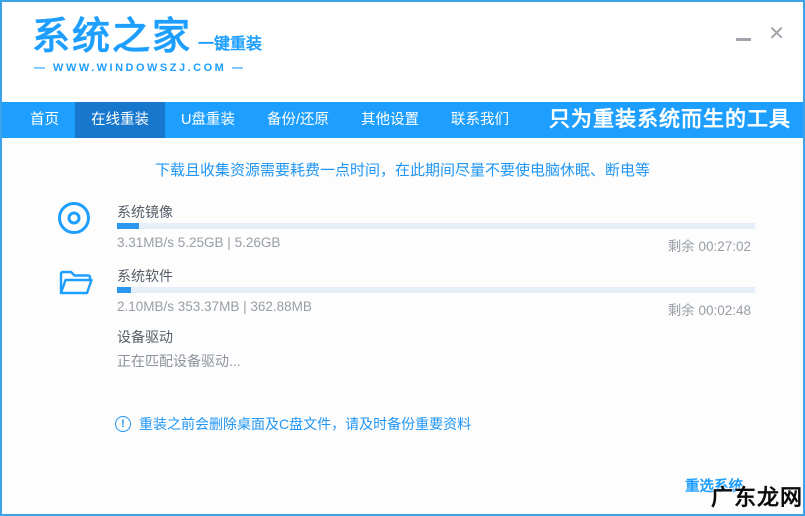 This screenshot has width=805, height=516. What do you see at coordinates (756, 498) in the screenshot?
I see `watermark-logo: 广东龙网` at bounding box center [756, 498].